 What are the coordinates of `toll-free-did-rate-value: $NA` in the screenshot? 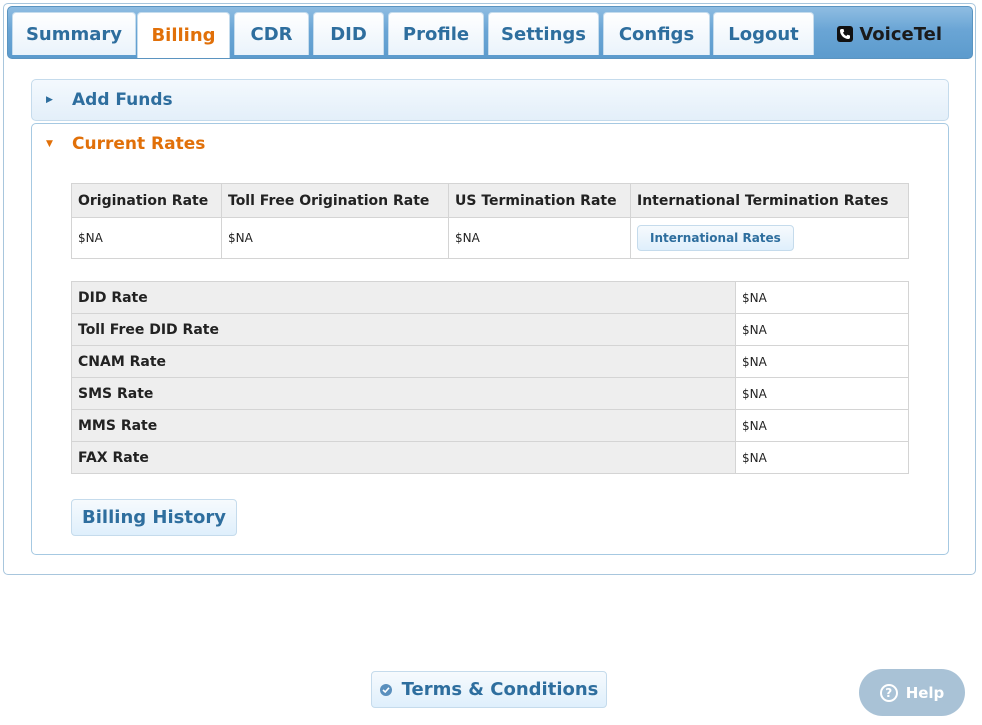 It's located at (822, 329).